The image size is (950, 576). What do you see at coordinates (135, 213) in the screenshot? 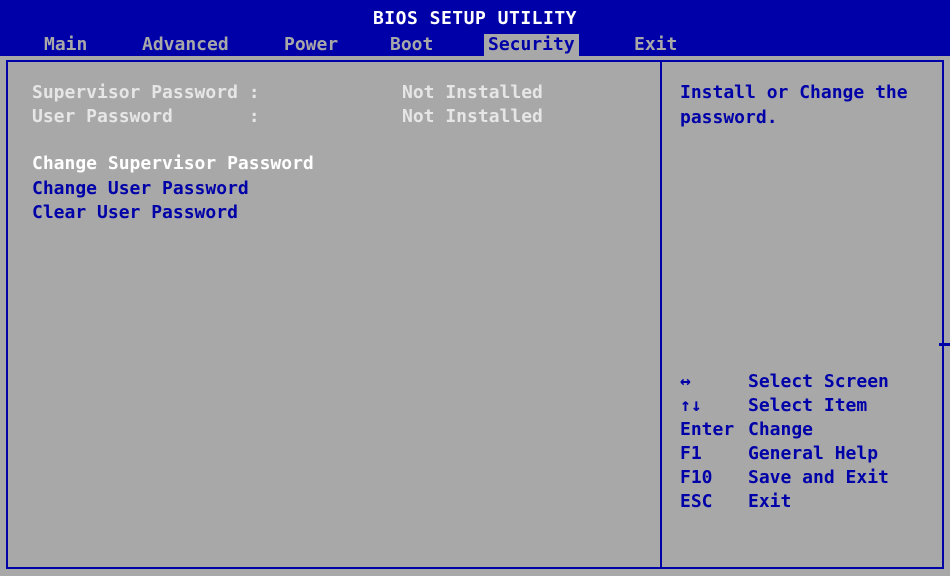
I see `clear-user-password-item: Clear User Password` at bounding box center [135, 213].